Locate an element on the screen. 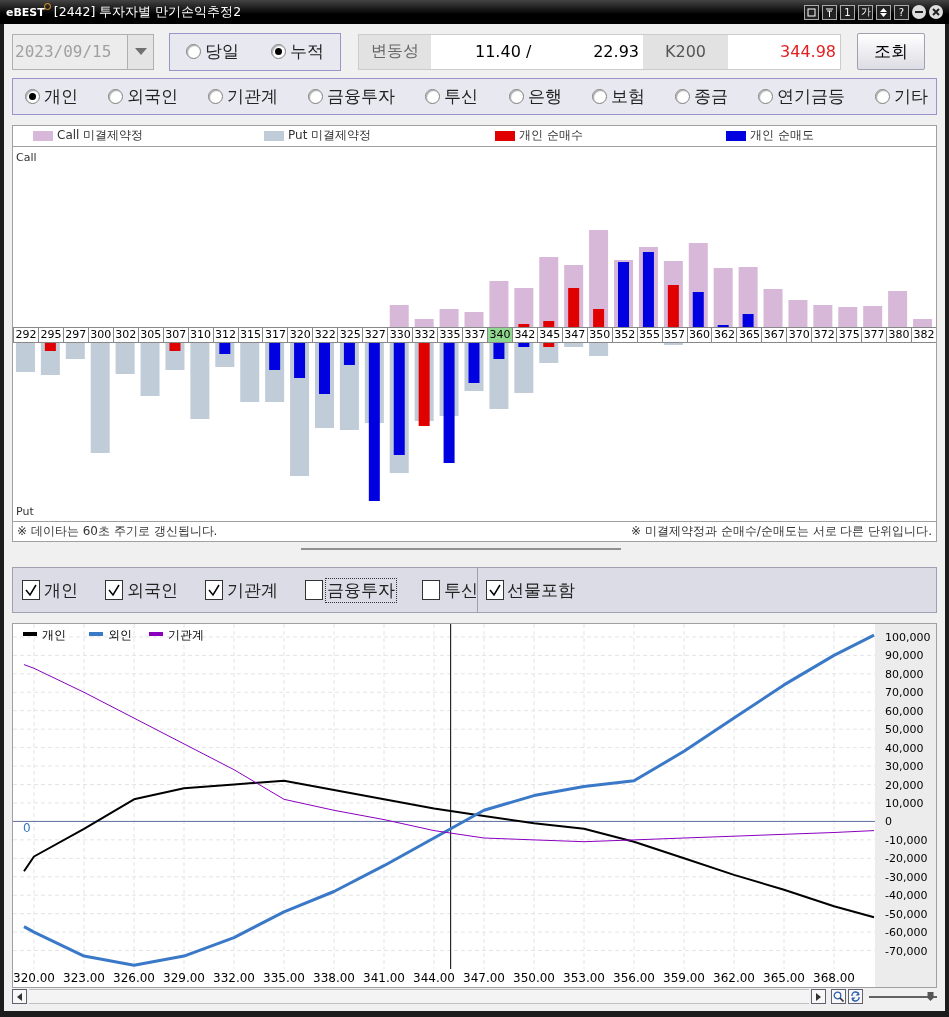  splitter-handle is located at coordinates (460, 549).